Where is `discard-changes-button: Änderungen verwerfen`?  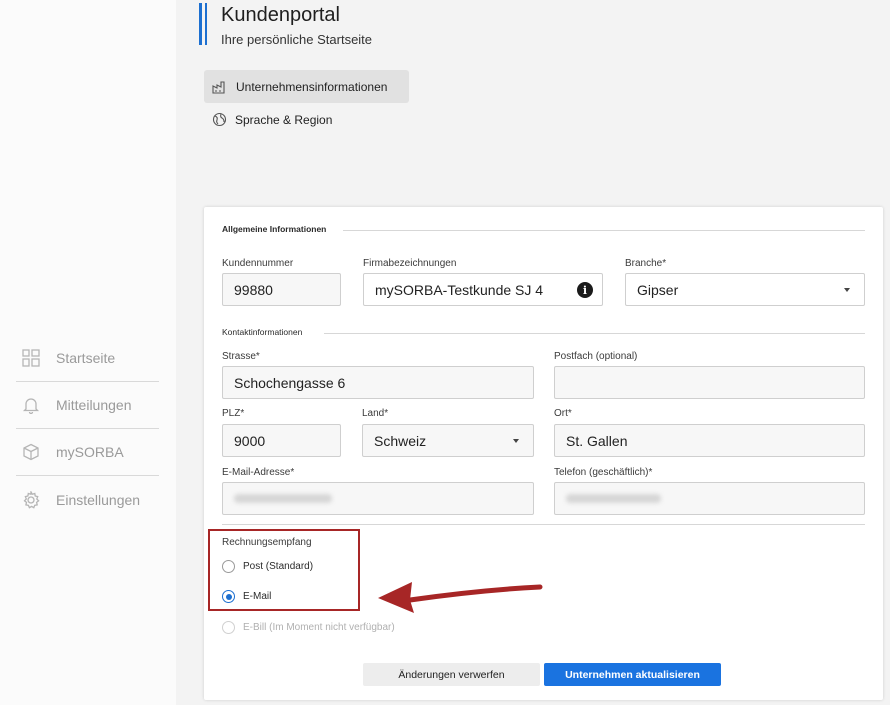 discard-changes-button: Änderungen verwerfen is located at coordinates (451, 674).